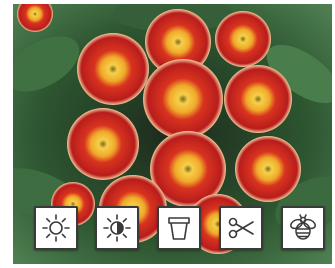  I want to click on half-sun-icon, so click(117, 228).